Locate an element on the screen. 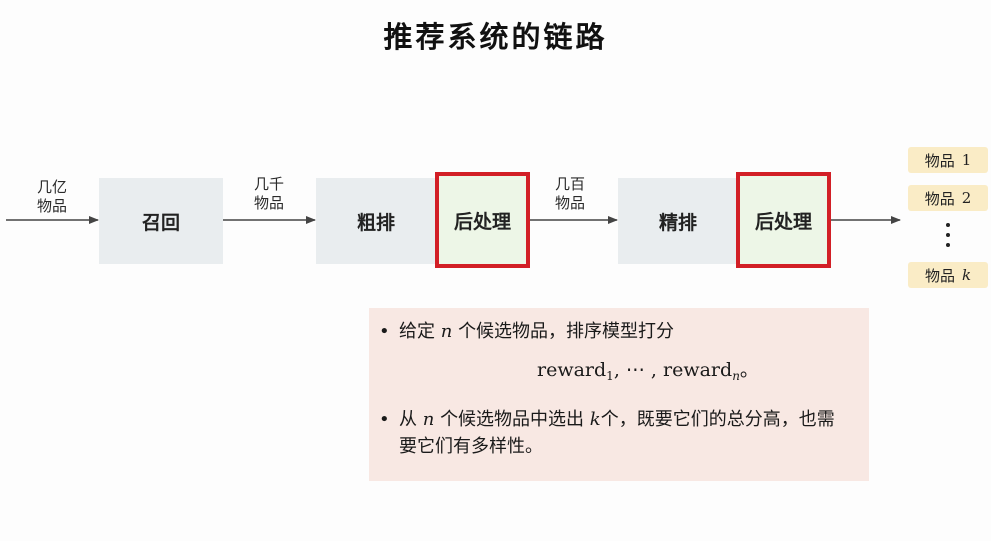 The image size is (991, 541). input-label: 几亿 物品 is located at coordinates (51, 196).